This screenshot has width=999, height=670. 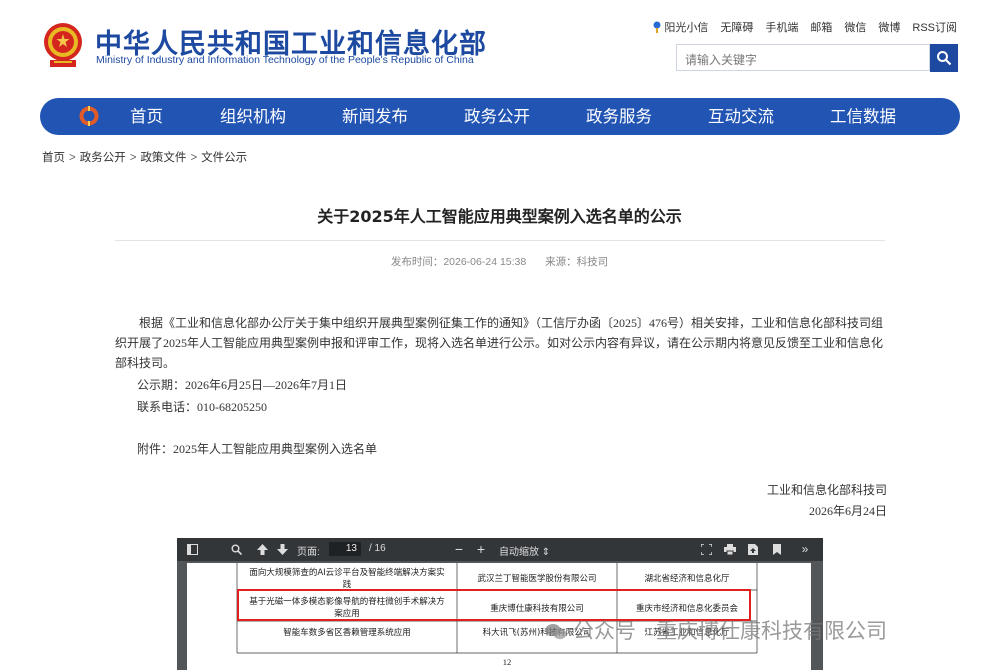 I want to click on search-icon, so click(x=944, y=58).